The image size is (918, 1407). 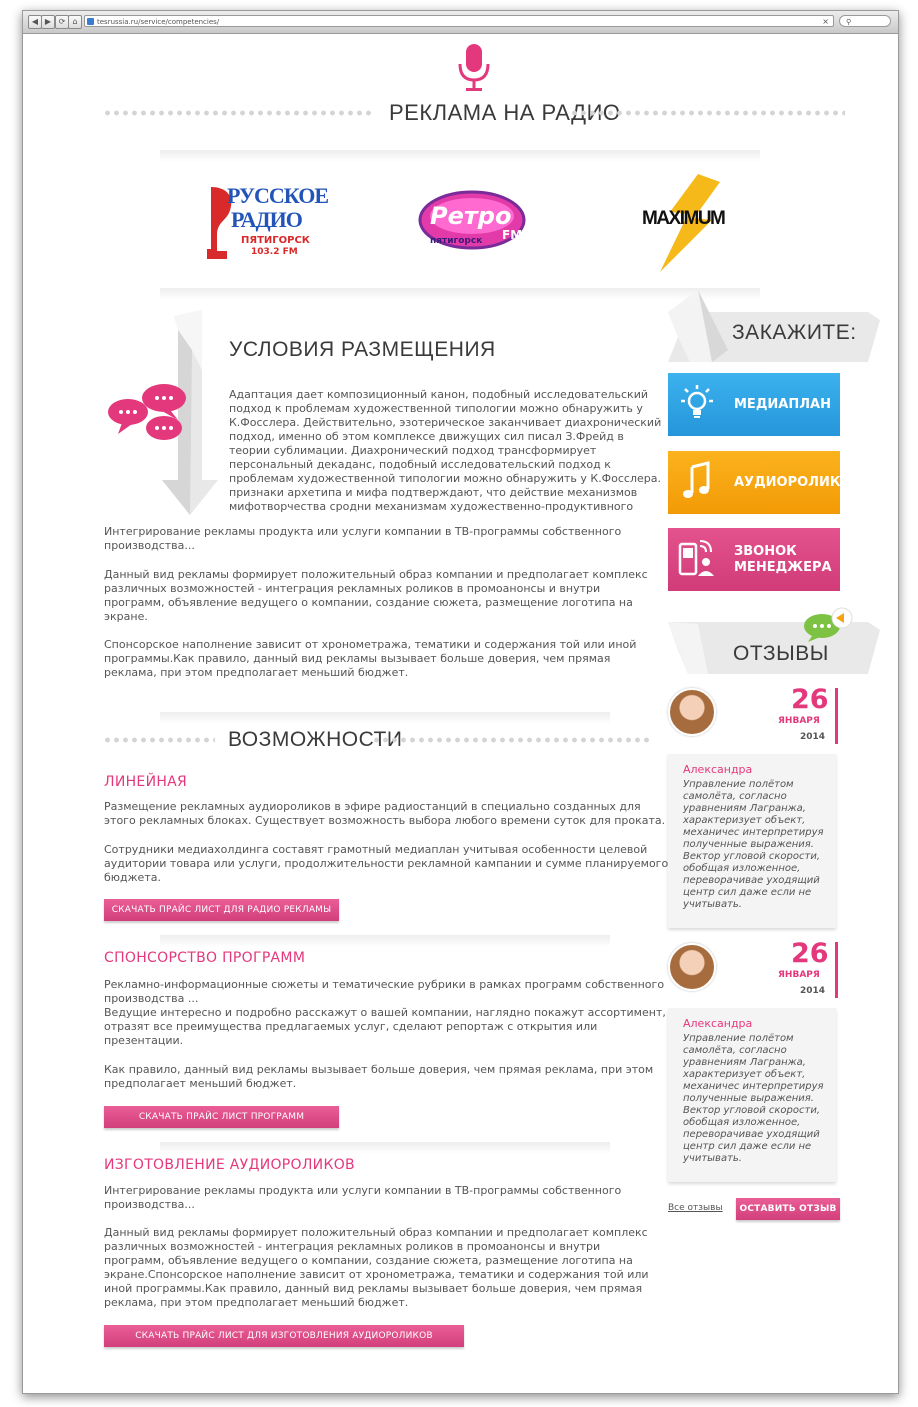 I want to click on mediaplan-button: МЕДИАПЛАН, so click(x=754, y=404).